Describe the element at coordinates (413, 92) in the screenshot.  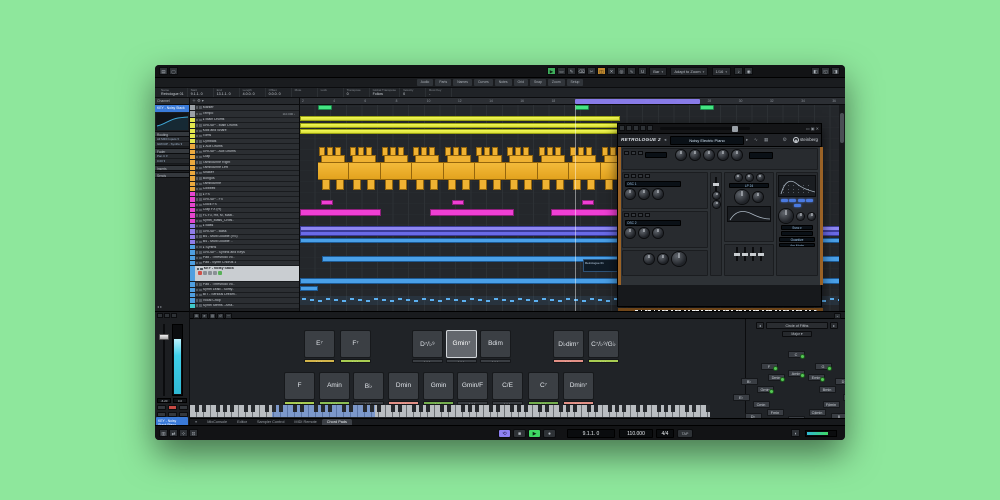
I see `info-line-field: Velocity 0` at that location.